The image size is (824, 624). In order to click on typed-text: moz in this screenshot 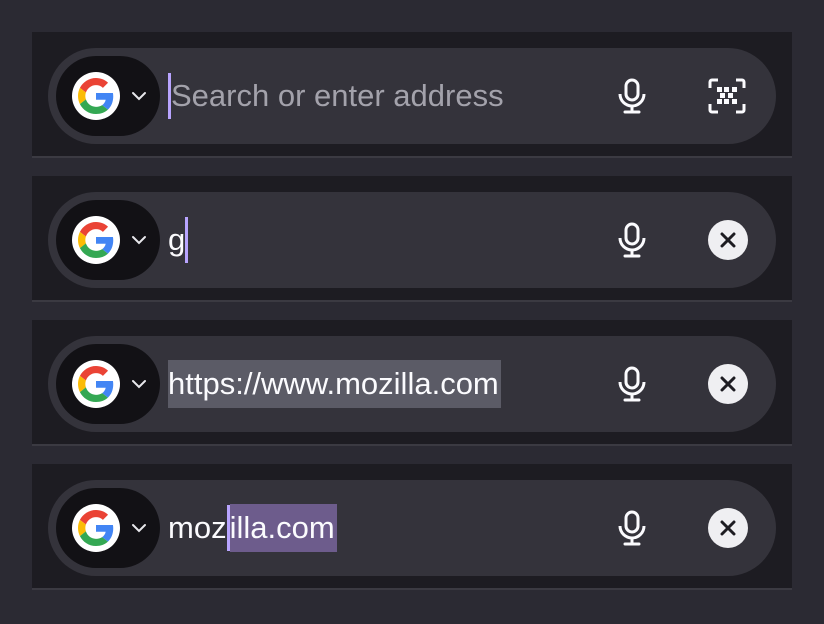, I will do `click(197, 527)`.